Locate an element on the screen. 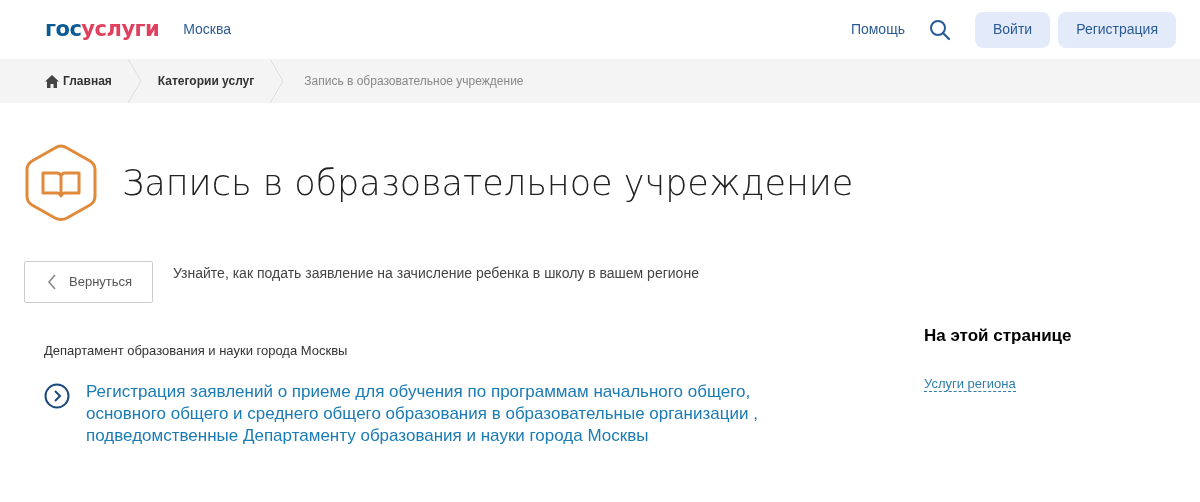 Image resolution: width=1200 pixels, height=502 pixels. book-icon is located at coordinates (61, 183).